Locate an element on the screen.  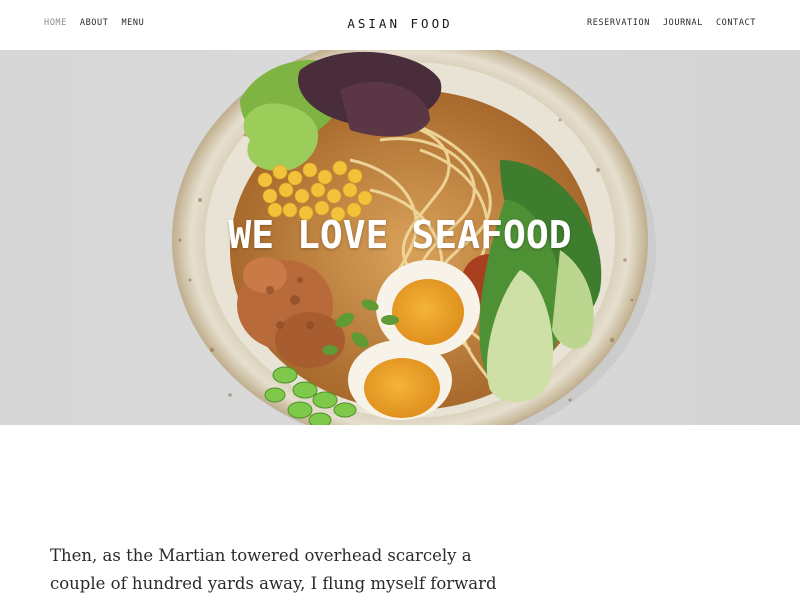
nav-reservation-link: RESERVATION is located at coordinates (618, 23).